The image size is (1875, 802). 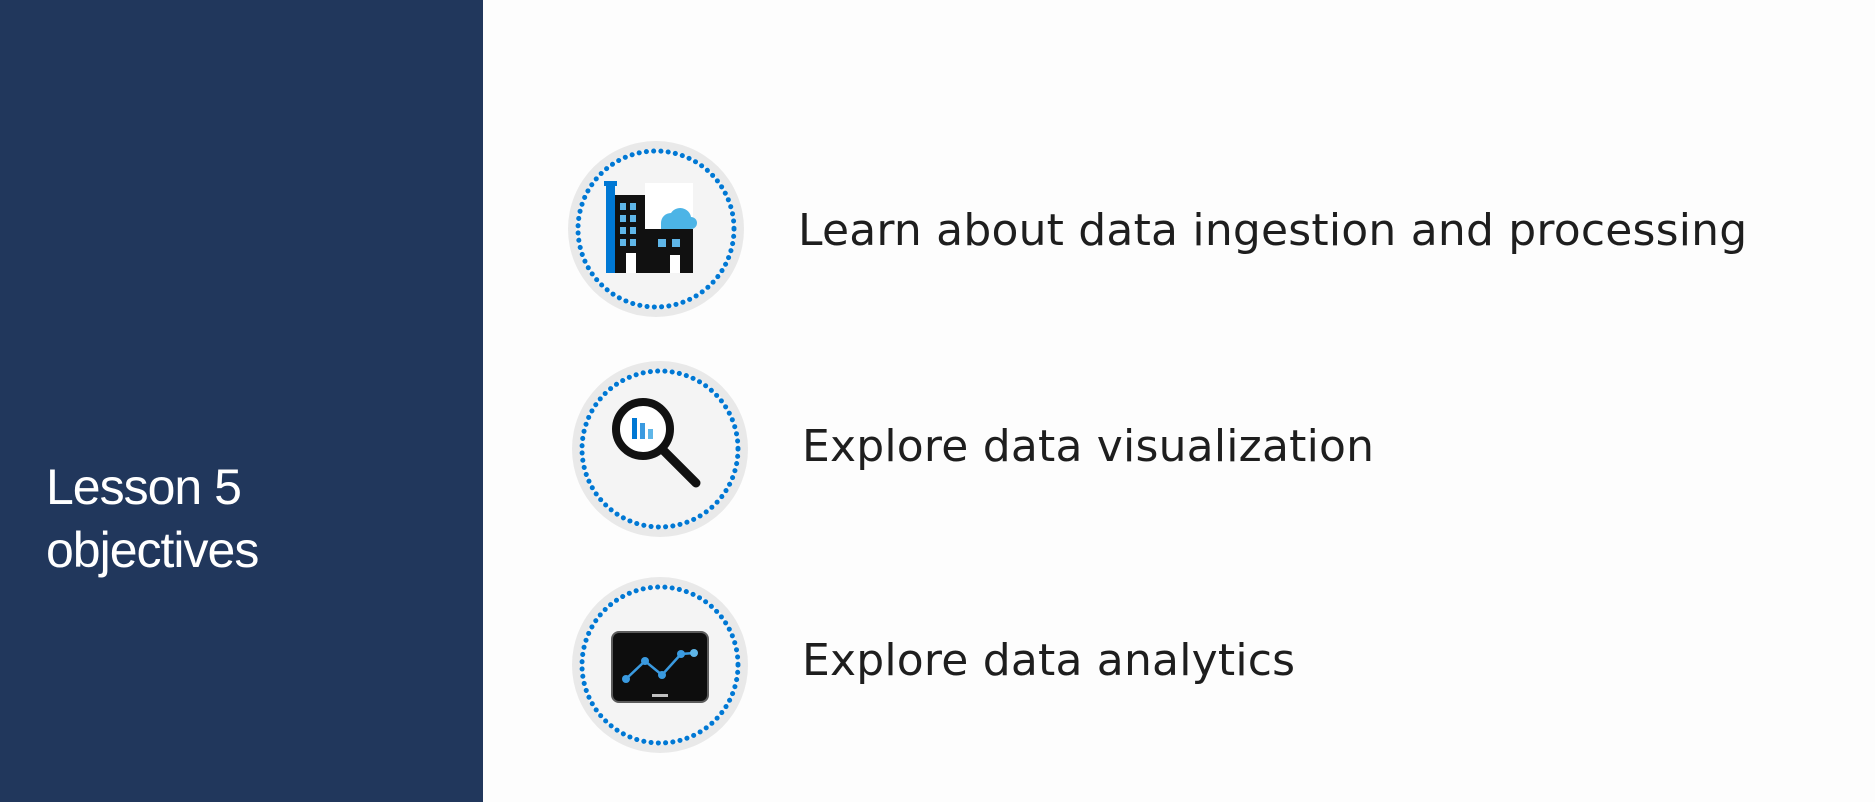 What do you see at coordinates (1088, 446) in the screenshot?
I see `objective-text-2: Explore data visualization` at bounding box center [1088, 446].